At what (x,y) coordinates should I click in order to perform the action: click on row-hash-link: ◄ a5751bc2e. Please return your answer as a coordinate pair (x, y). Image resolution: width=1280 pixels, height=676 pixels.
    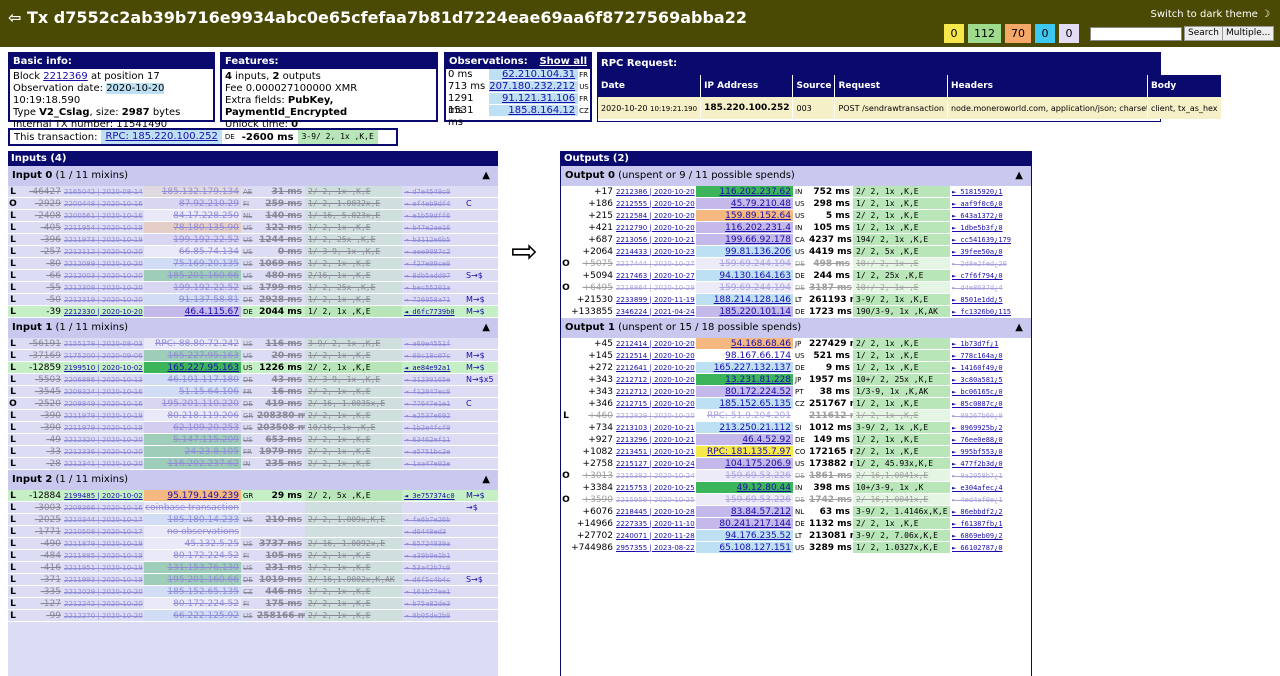
    Looking at the image, I should click on (433, 451).